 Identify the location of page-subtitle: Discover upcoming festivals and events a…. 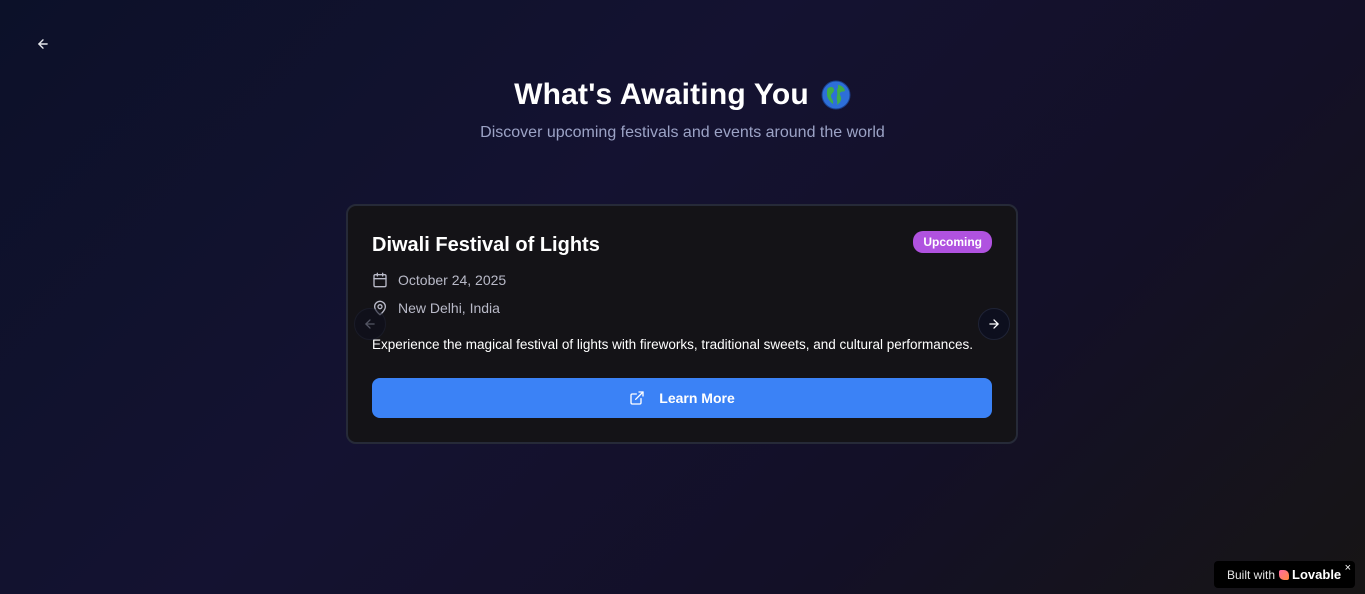
(682, 132).